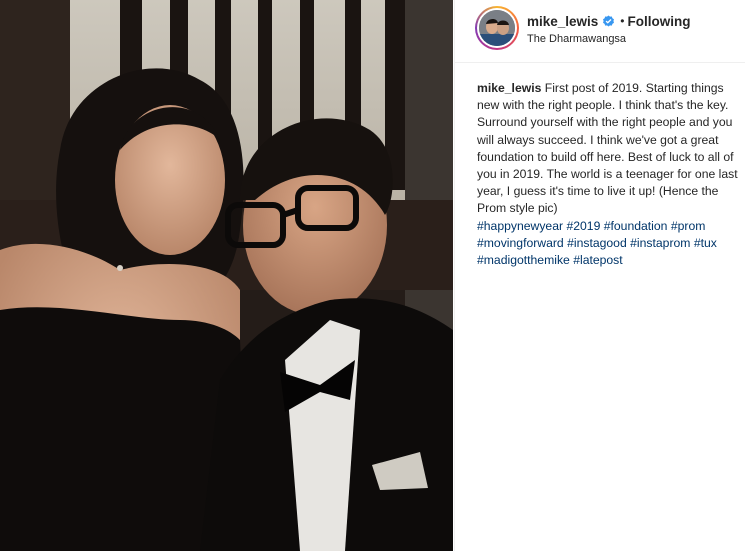 This screenshot has width=745, height=551. Describe the element at coordinates (523, 260) in the screenshot. I see `hashtag-link: #madigotthemike` at that location.